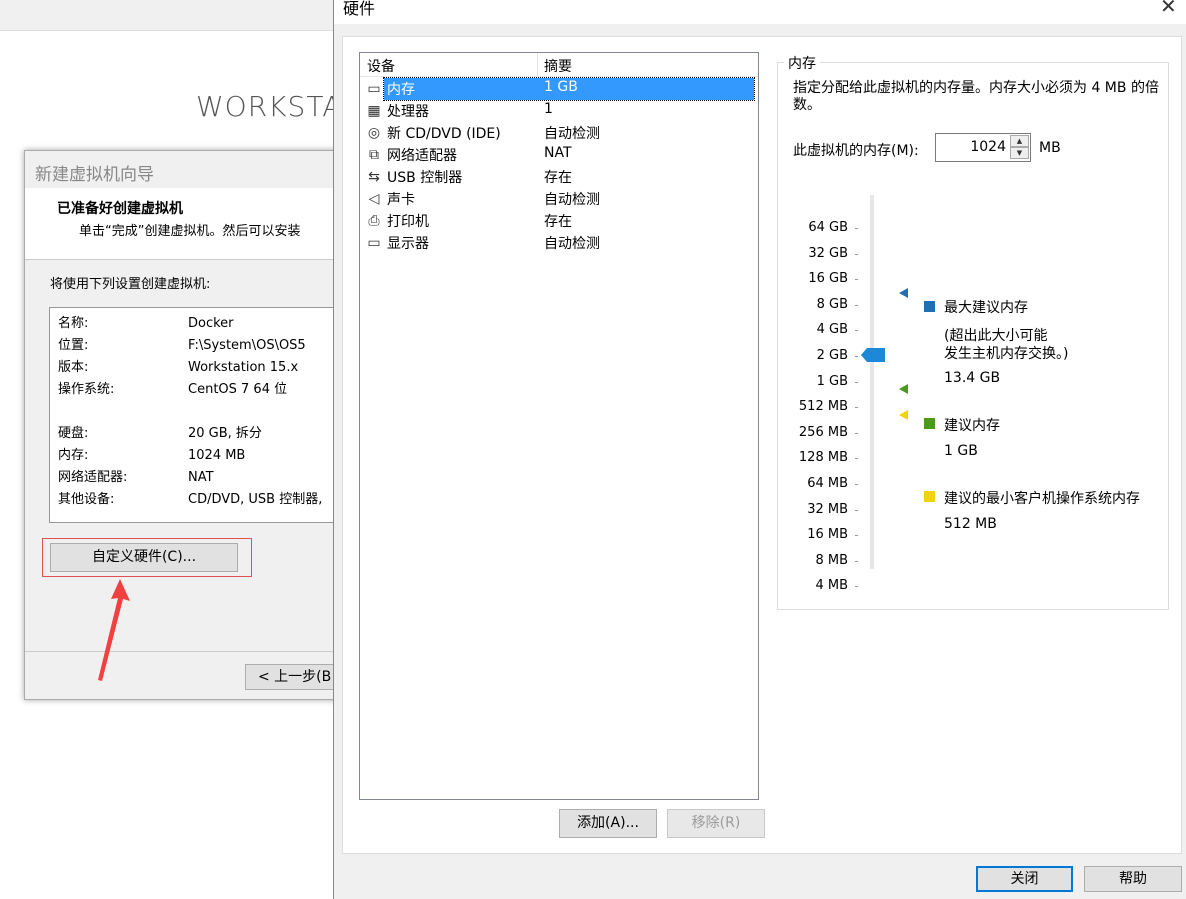  What do you see at coordinates (1006, 354) in the screenshot?
I see `max-memory-note: 发生主机内存交换。)` at bounding box center [1006, 354].